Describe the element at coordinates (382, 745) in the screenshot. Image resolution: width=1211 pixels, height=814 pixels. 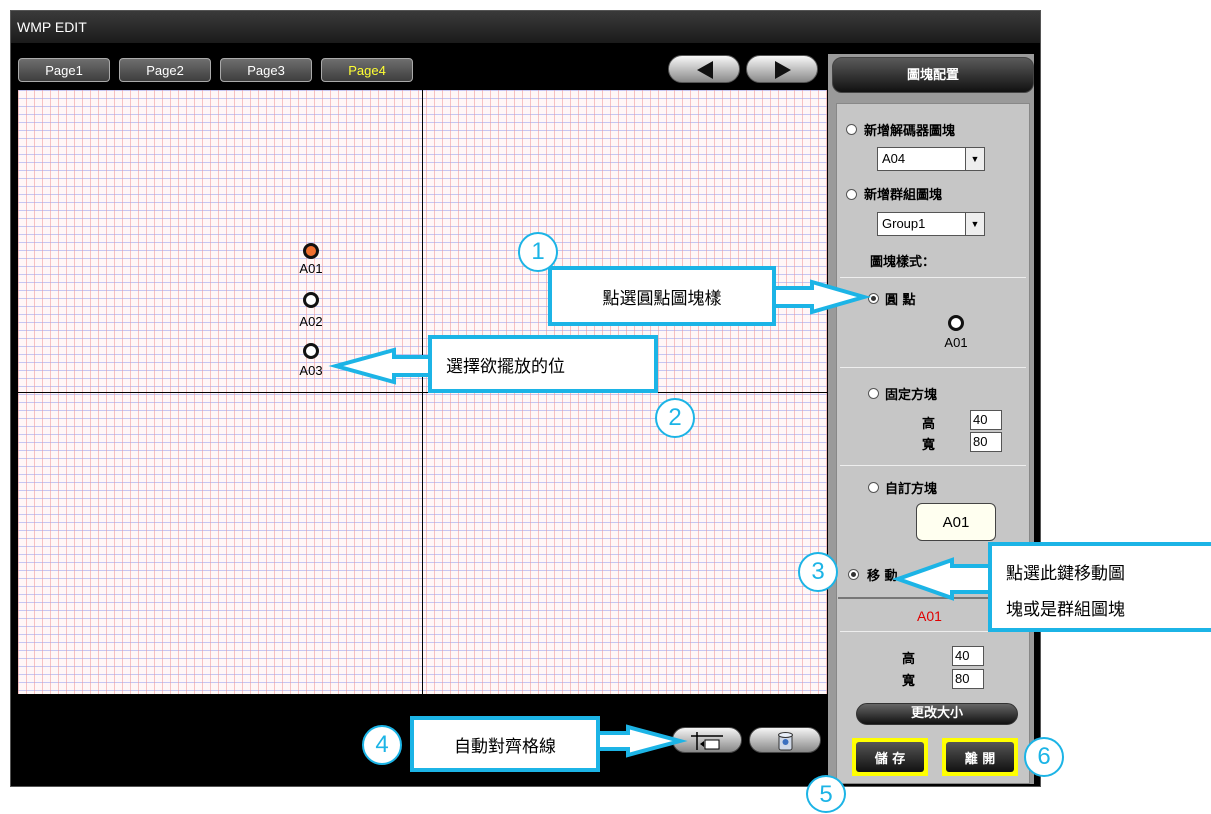
I see `marker-4: 4` at that location.